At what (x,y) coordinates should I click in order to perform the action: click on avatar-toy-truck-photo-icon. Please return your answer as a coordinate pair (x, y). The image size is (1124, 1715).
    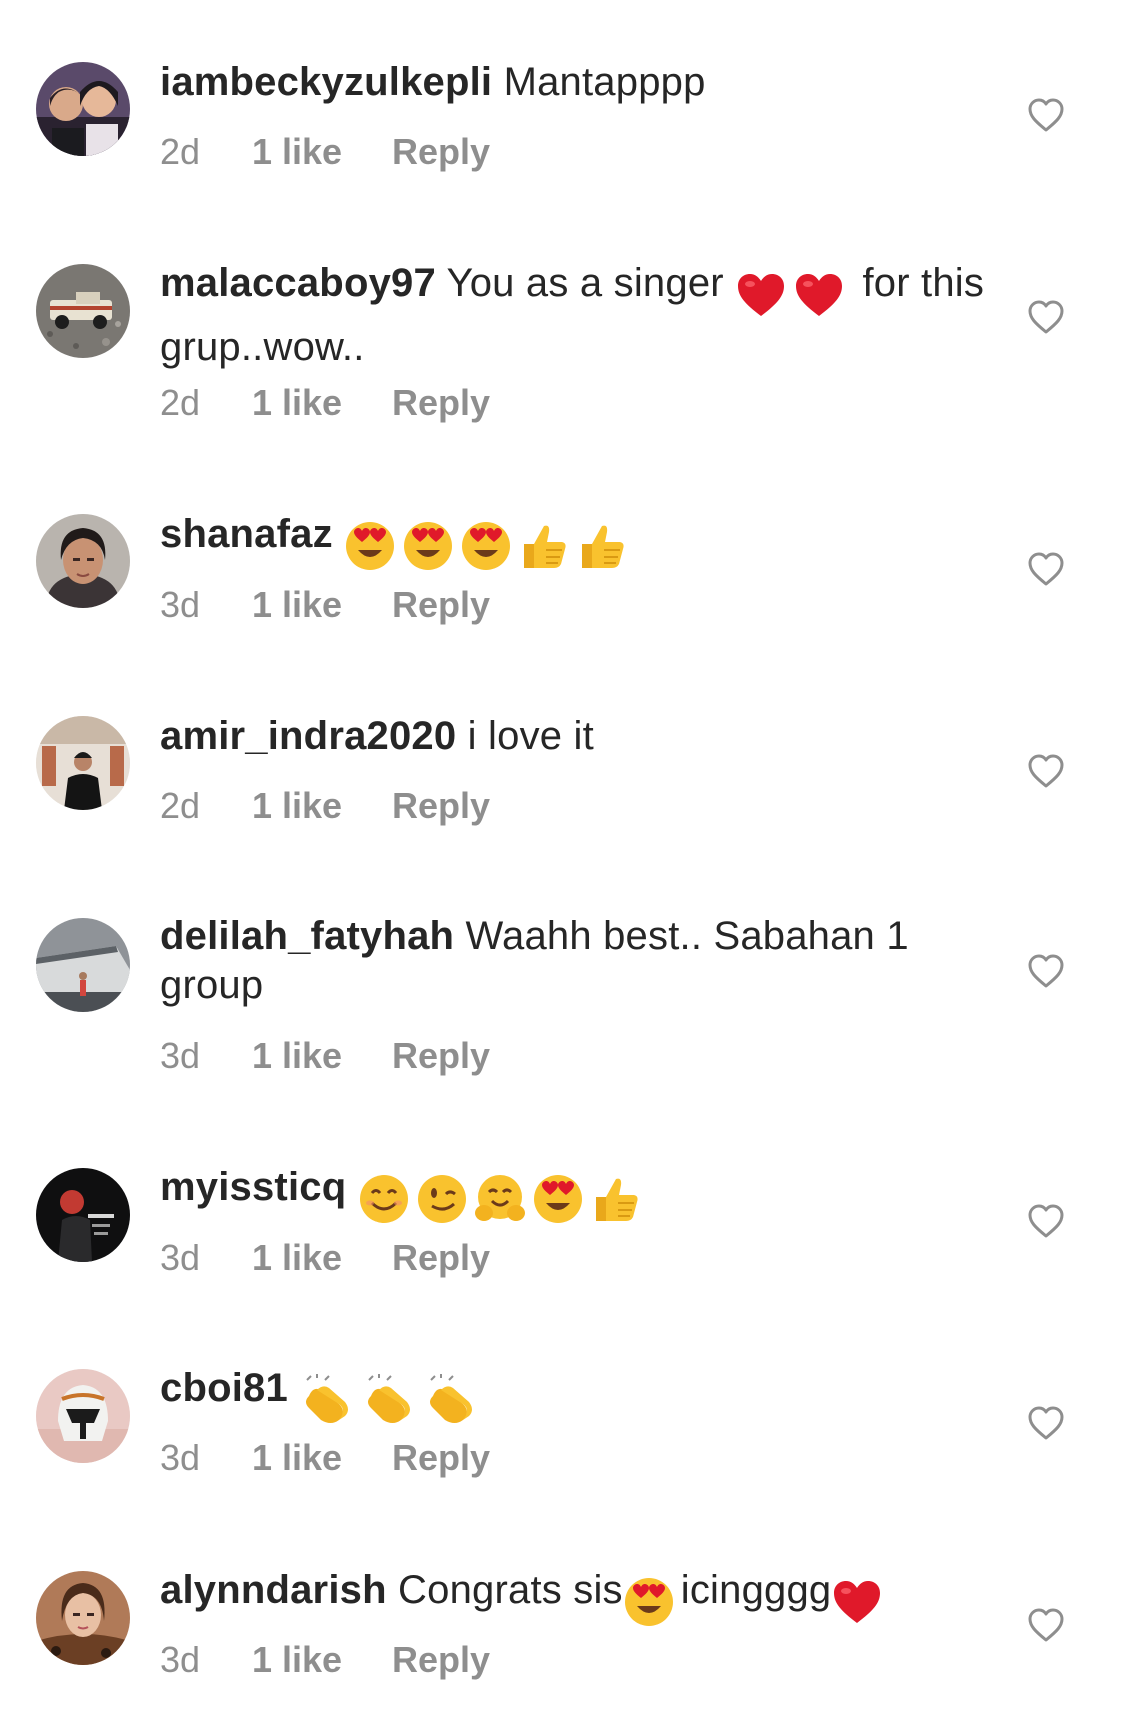
    Looking at the image, I should click on (83, 311).